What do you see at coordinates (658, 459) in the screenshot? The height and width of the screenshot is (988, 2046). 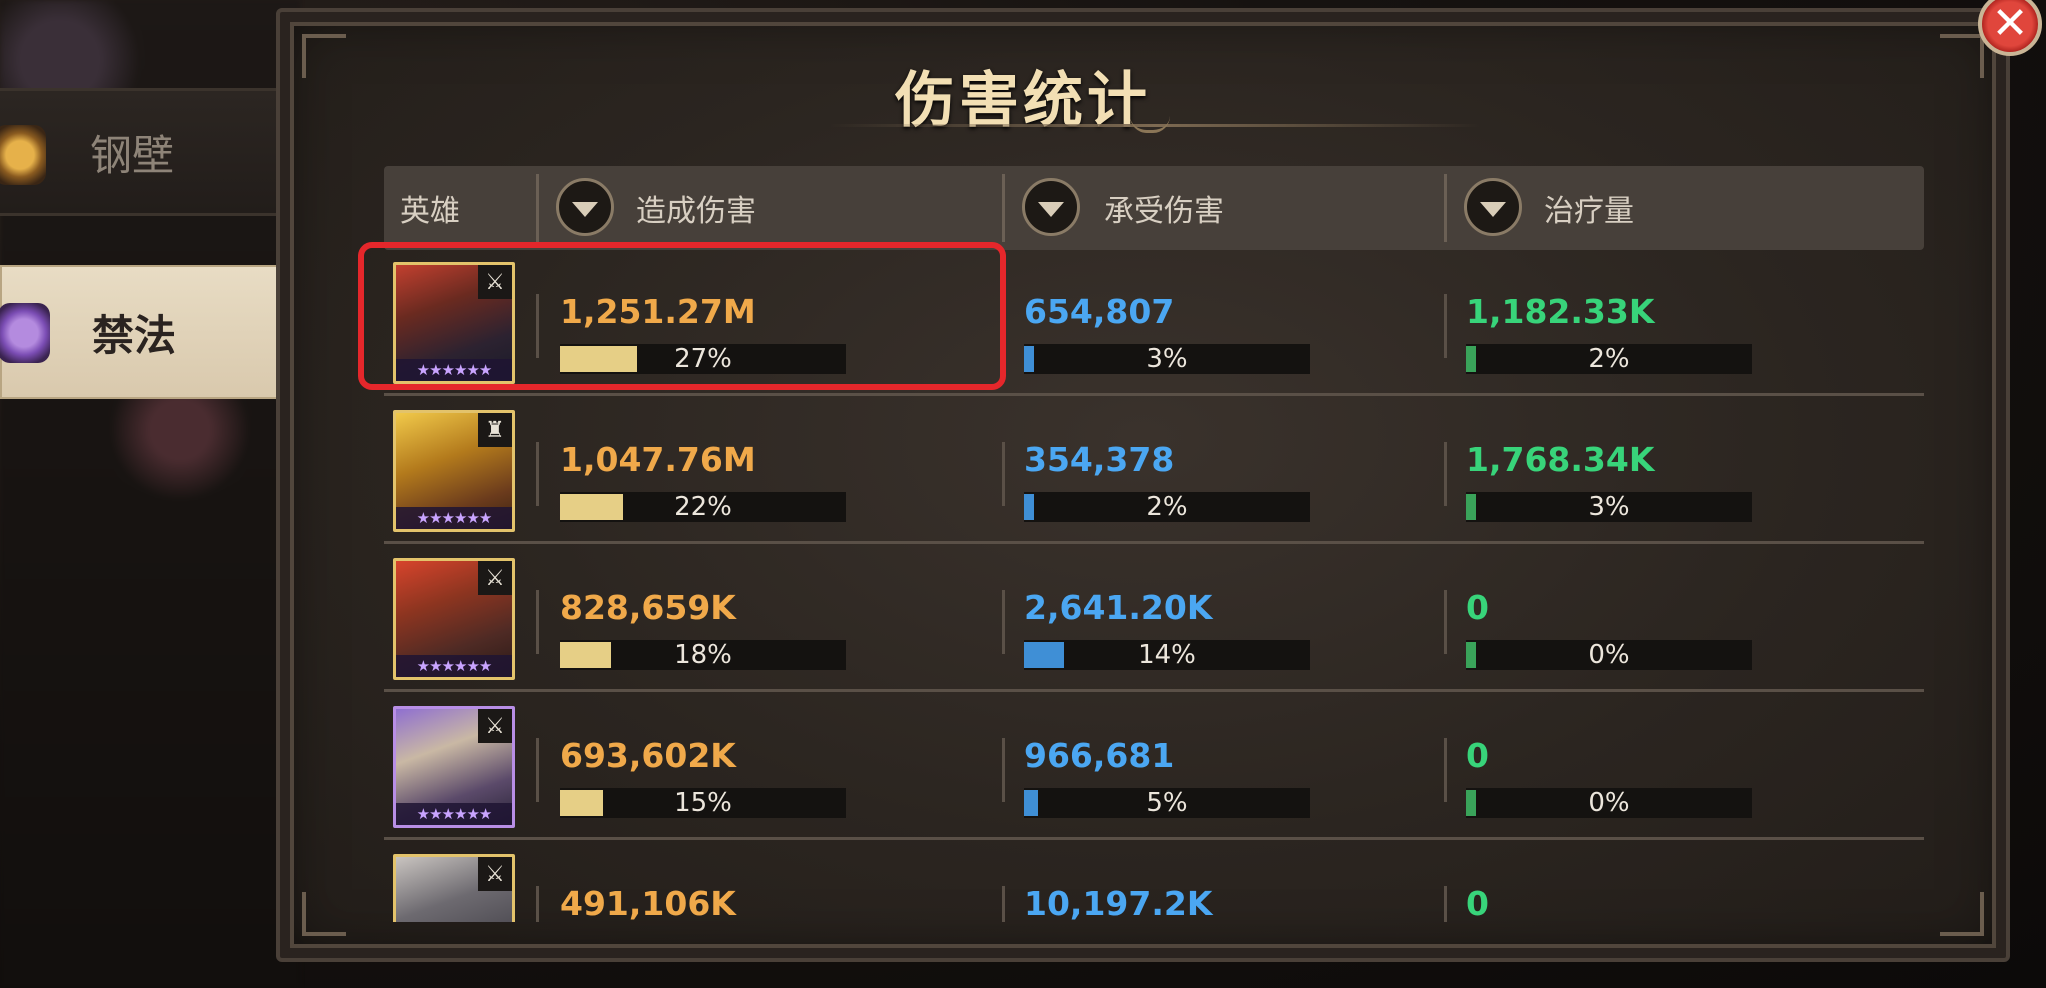 I see `damage-dealt-value: 1,047.76M` at bounding box center [658, 459].